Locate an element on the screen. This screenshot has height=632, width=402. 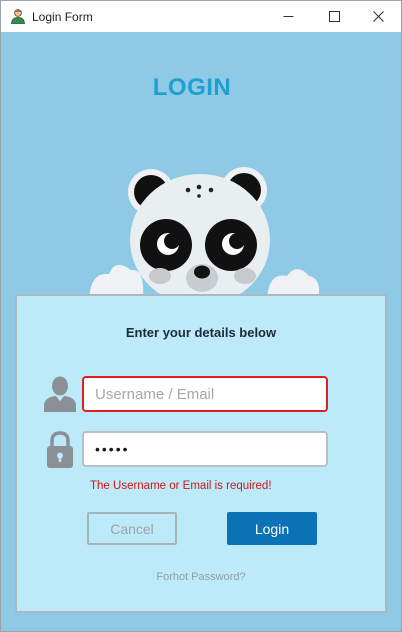
title-bar: Login Form is located at coordinates (201, 16).